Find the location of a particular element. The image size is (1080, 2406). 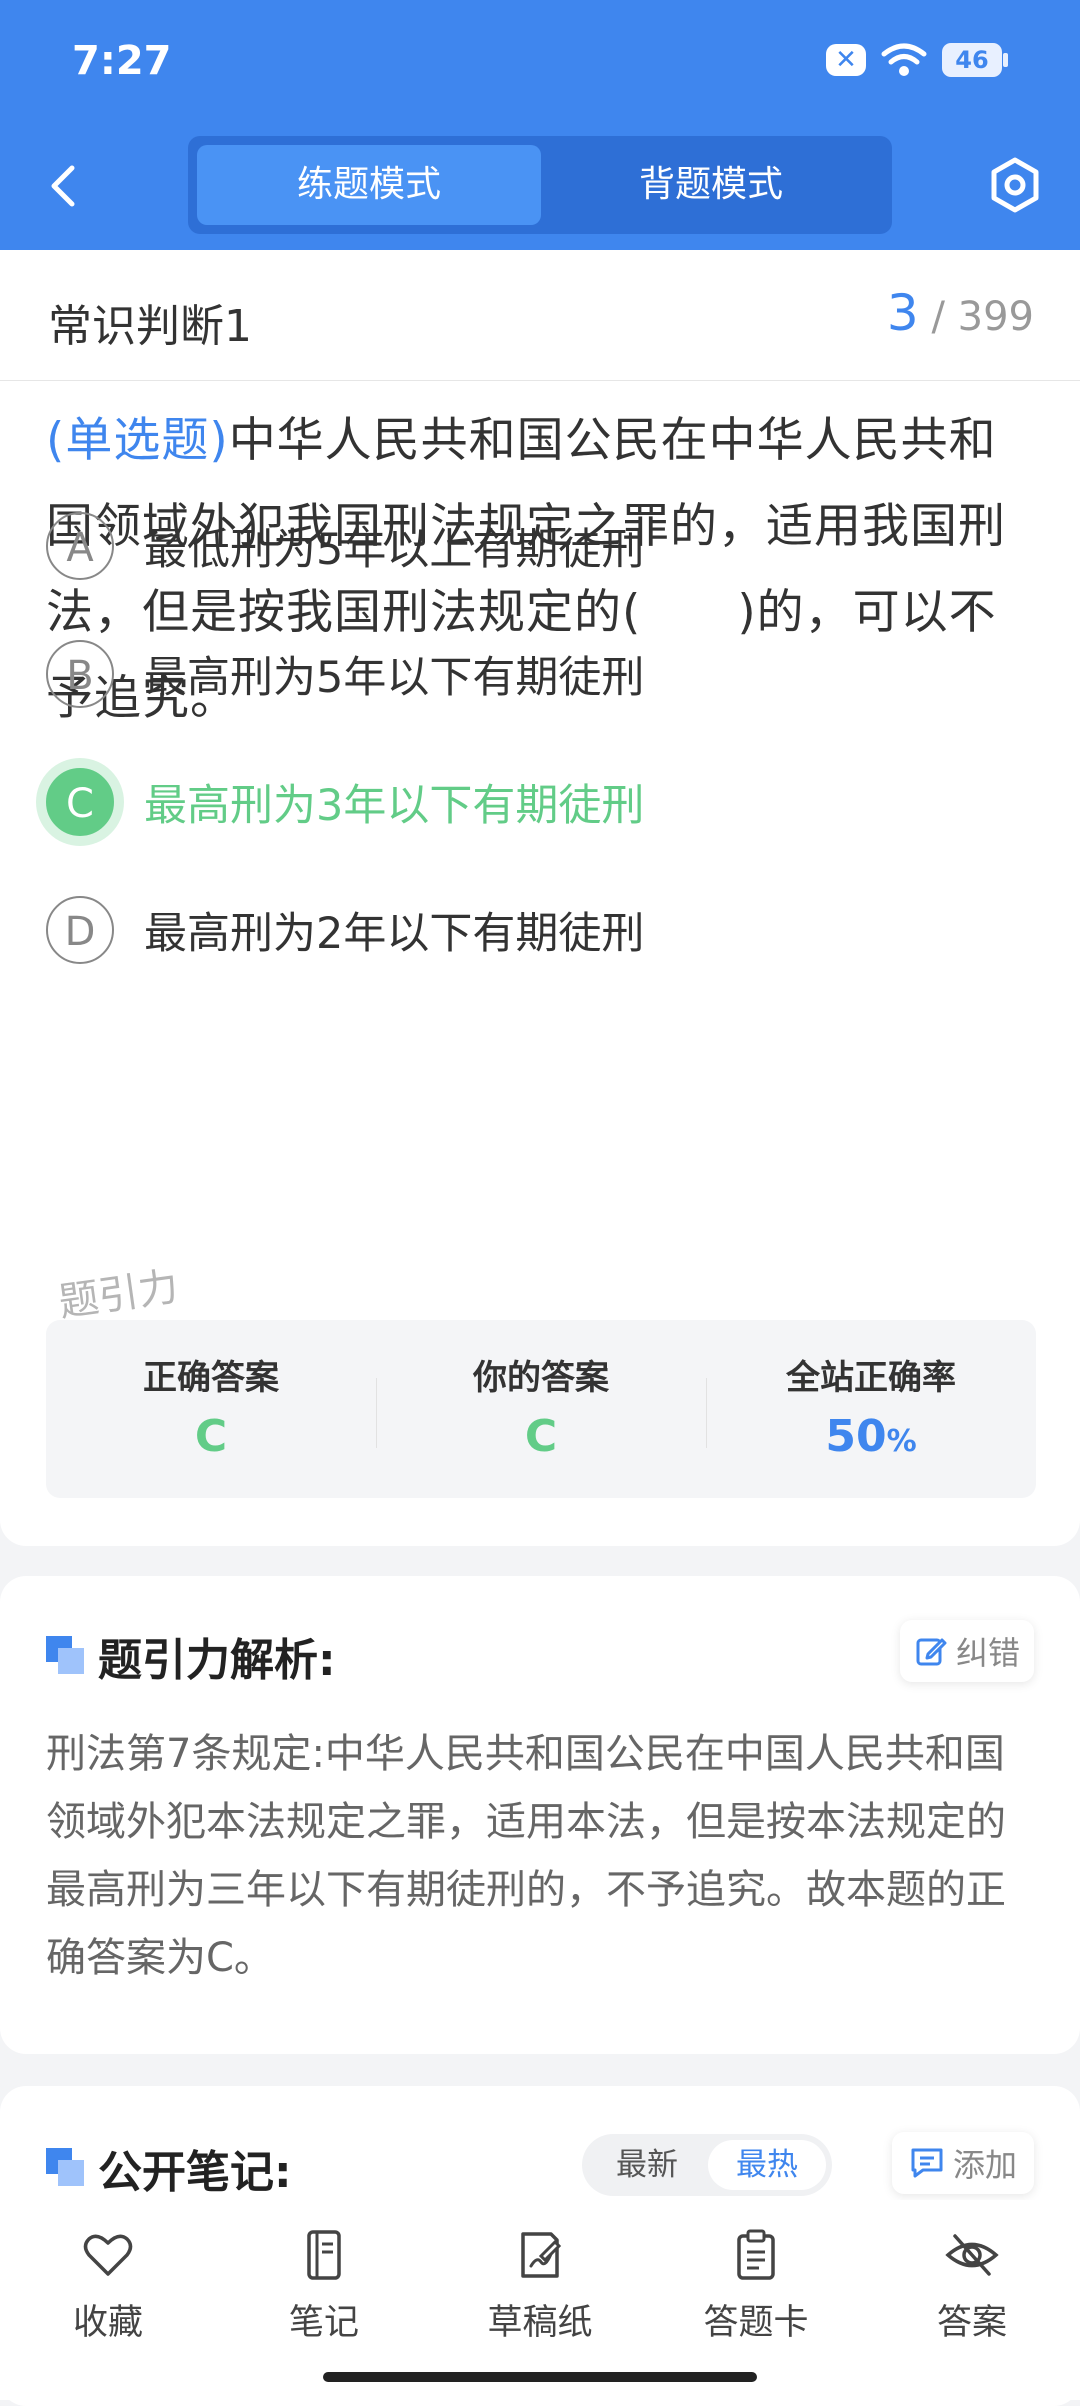

option-key: B is located at coordinates (80, 674).